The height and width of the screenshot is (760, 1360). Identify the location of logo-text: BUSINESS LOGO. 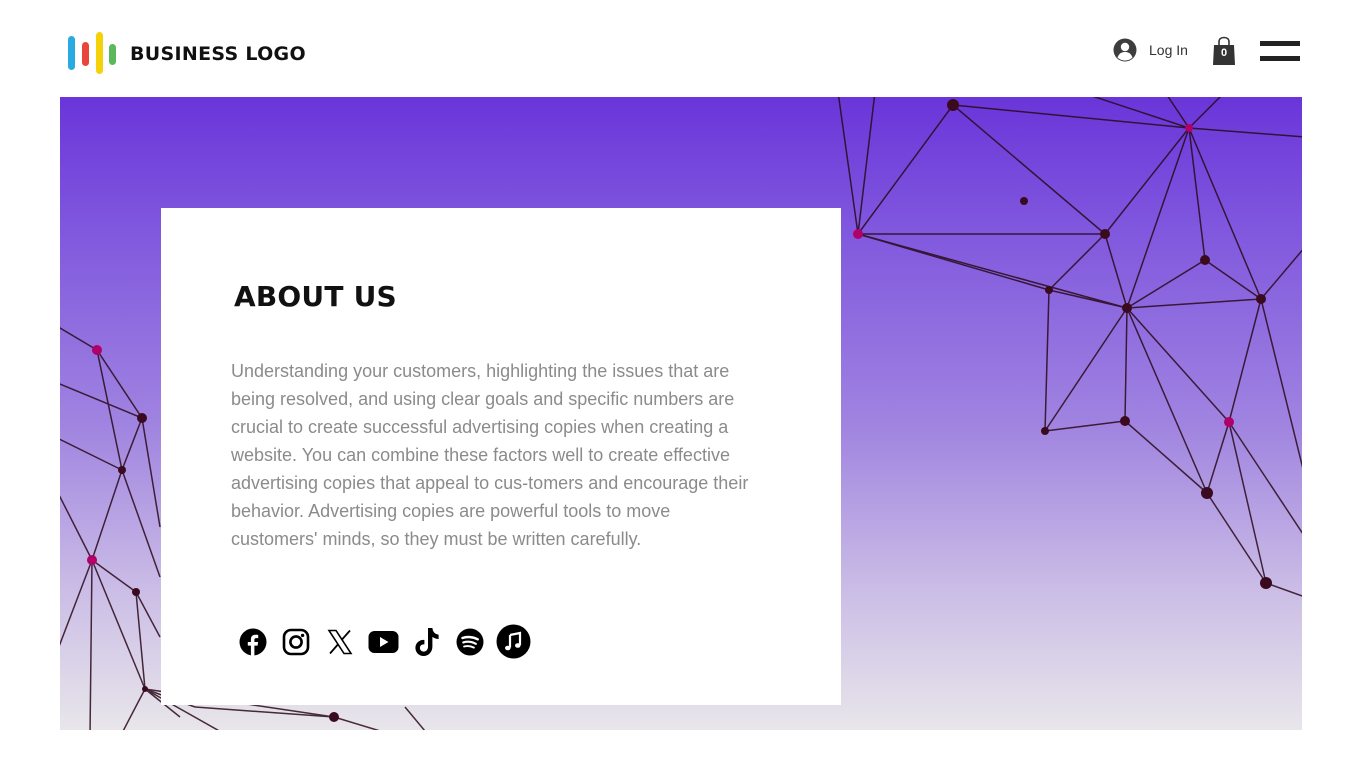
(218, 54).